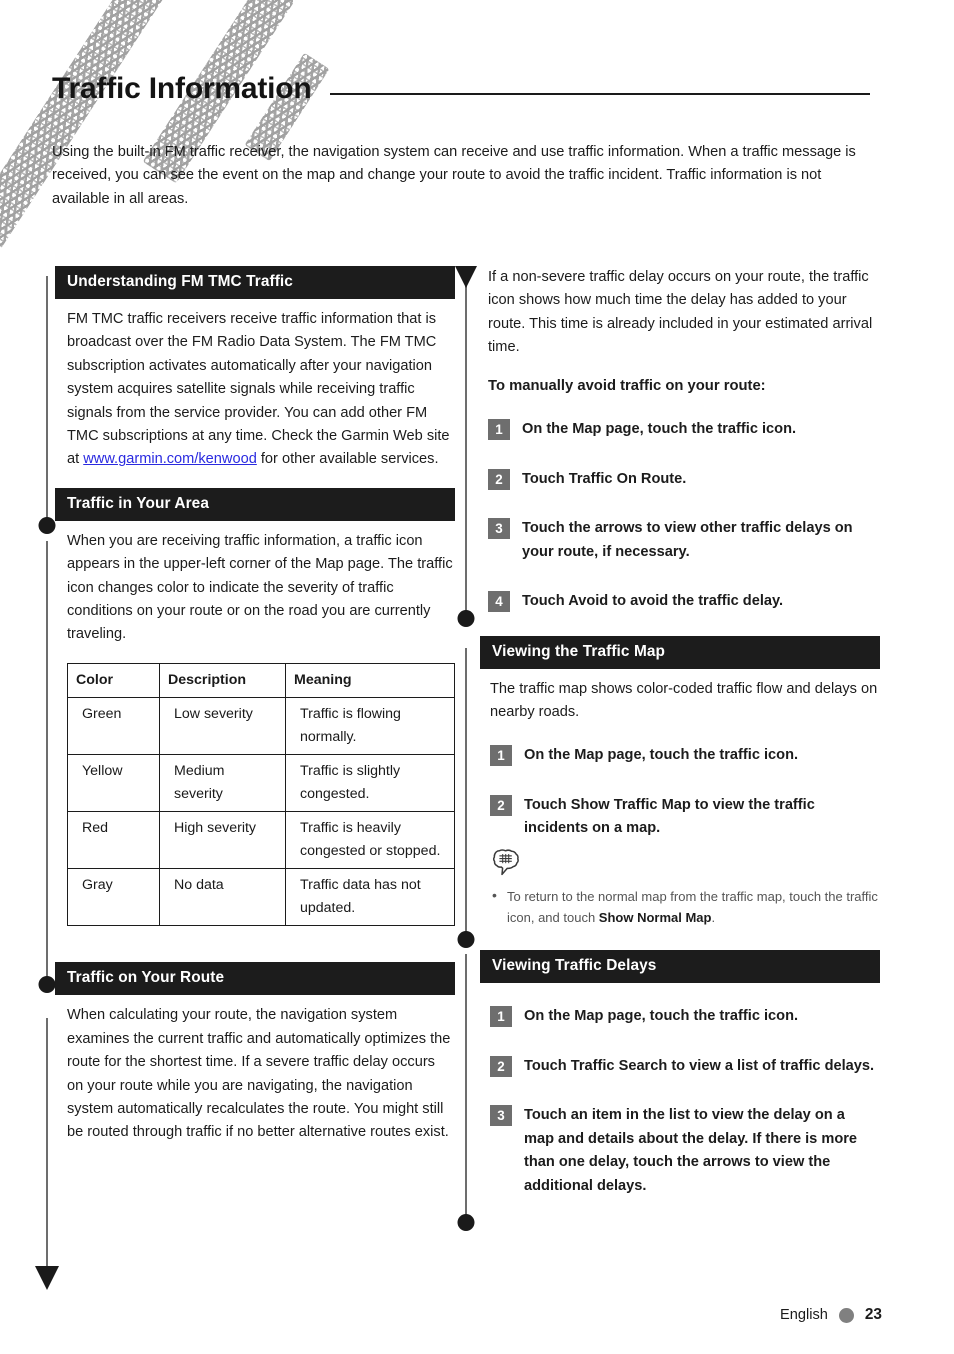  I want to click on page-footer: English 23, so click(831, 1315).